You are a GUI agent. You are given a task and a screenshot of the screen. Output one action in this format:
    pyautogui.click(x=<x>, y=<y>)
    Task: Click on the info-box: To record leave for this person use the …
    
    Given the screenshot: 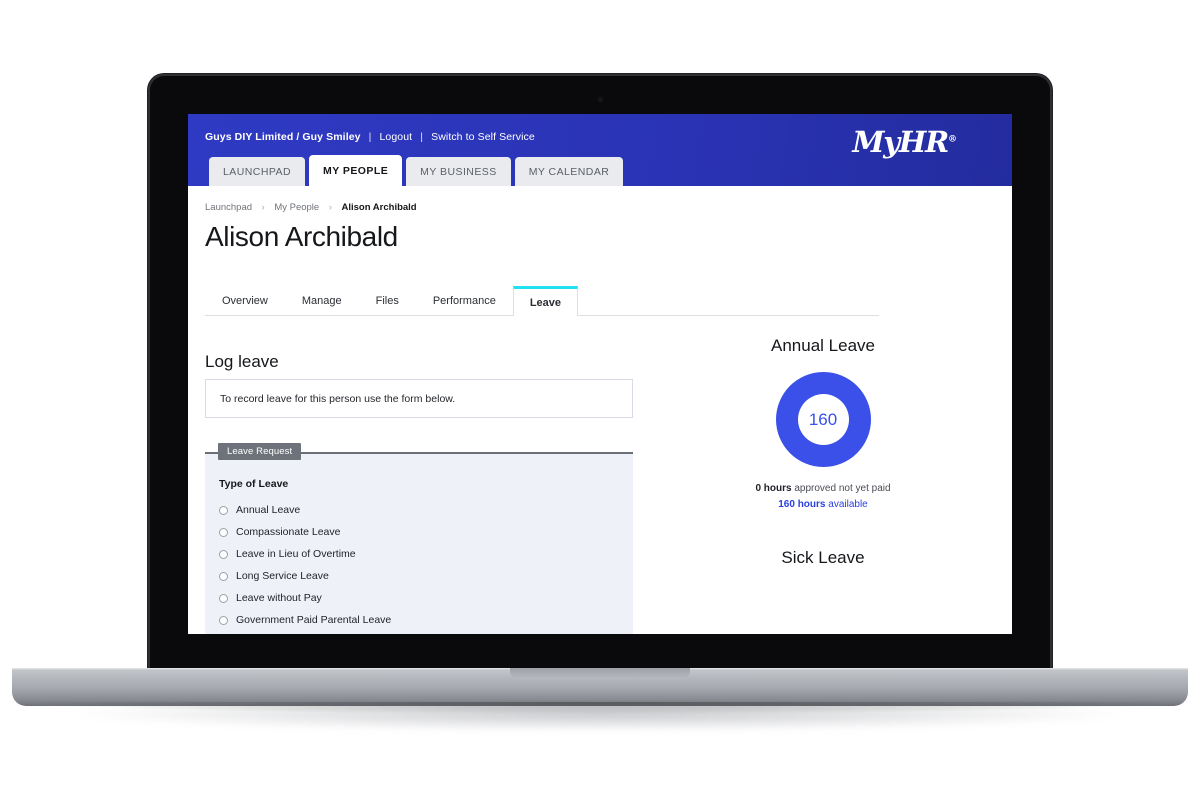 What is the action you would take?
    pyautogui.click(x=419, y=398)
    